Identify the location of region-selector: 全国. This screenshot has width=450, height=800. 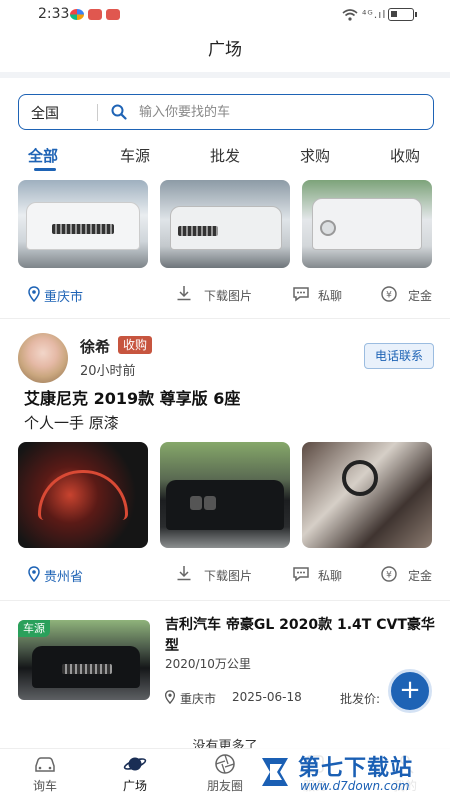
(45, 113).